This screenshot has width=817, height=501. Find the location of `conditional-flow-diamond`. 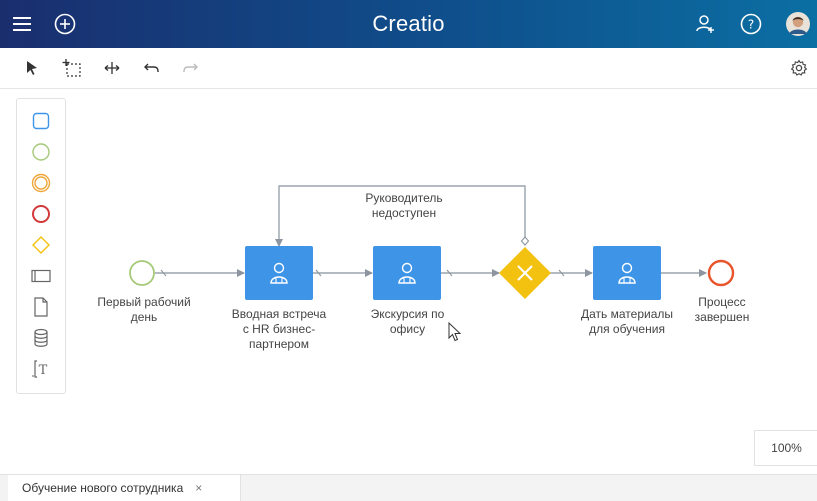

conditional-flow-diamond is located at coordinates (525, 241).